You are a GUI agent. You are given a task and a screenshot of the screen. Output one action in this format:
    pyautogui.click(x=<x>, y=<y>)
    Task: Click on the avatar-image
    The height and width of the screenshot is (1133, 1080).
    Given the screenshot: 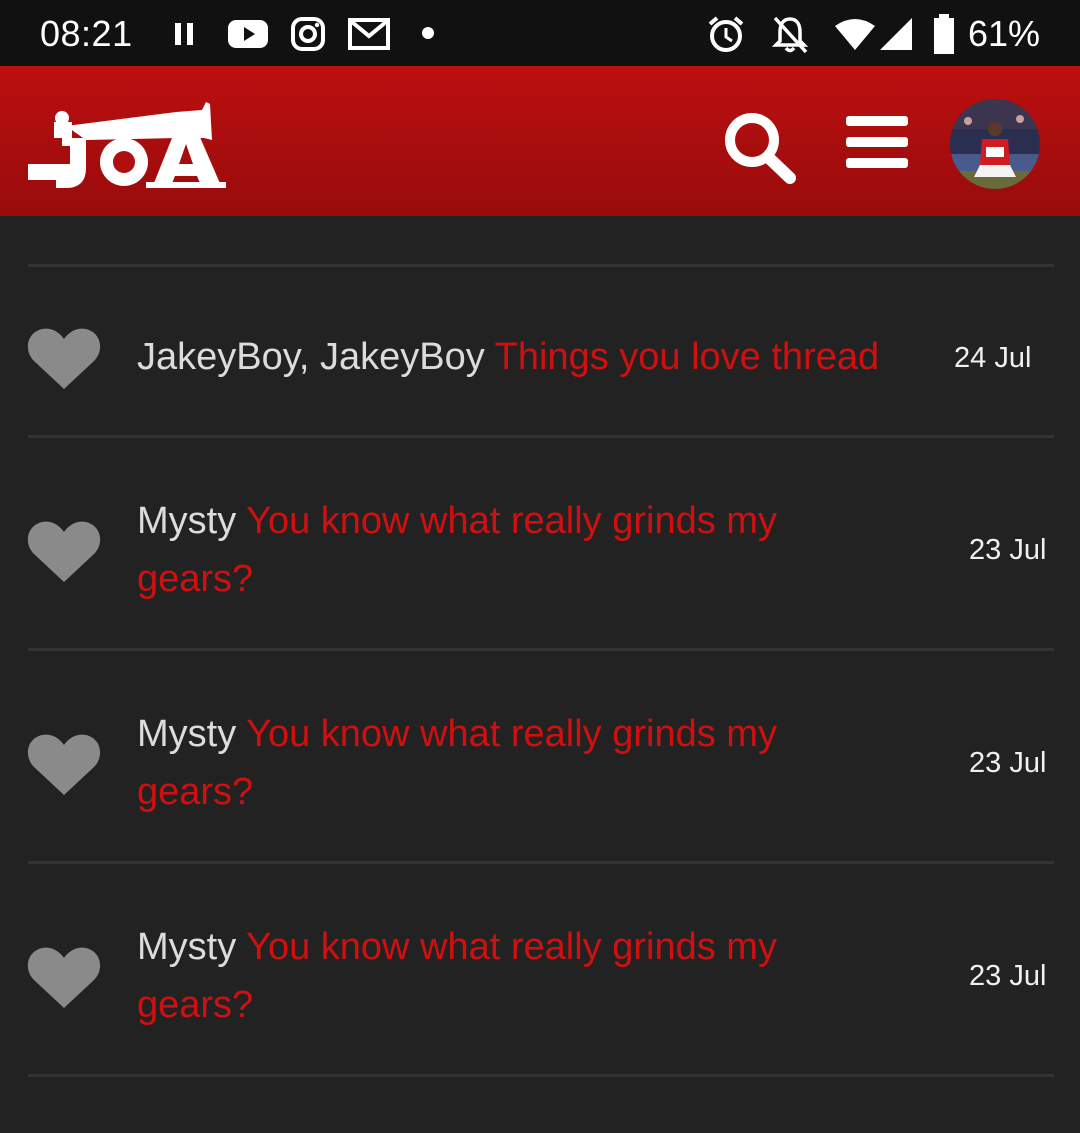 What is the action you would take?
    pyautogui.click(x=995, y=144)
    